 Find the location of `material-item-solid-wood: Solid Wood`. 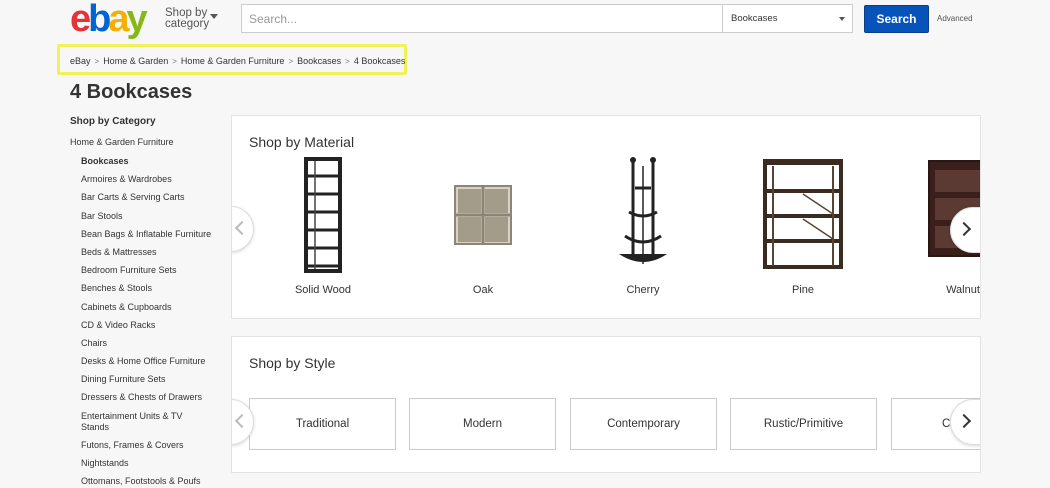

material-item-solid-wood: Solid Wood is located at coordinates (323, 226).